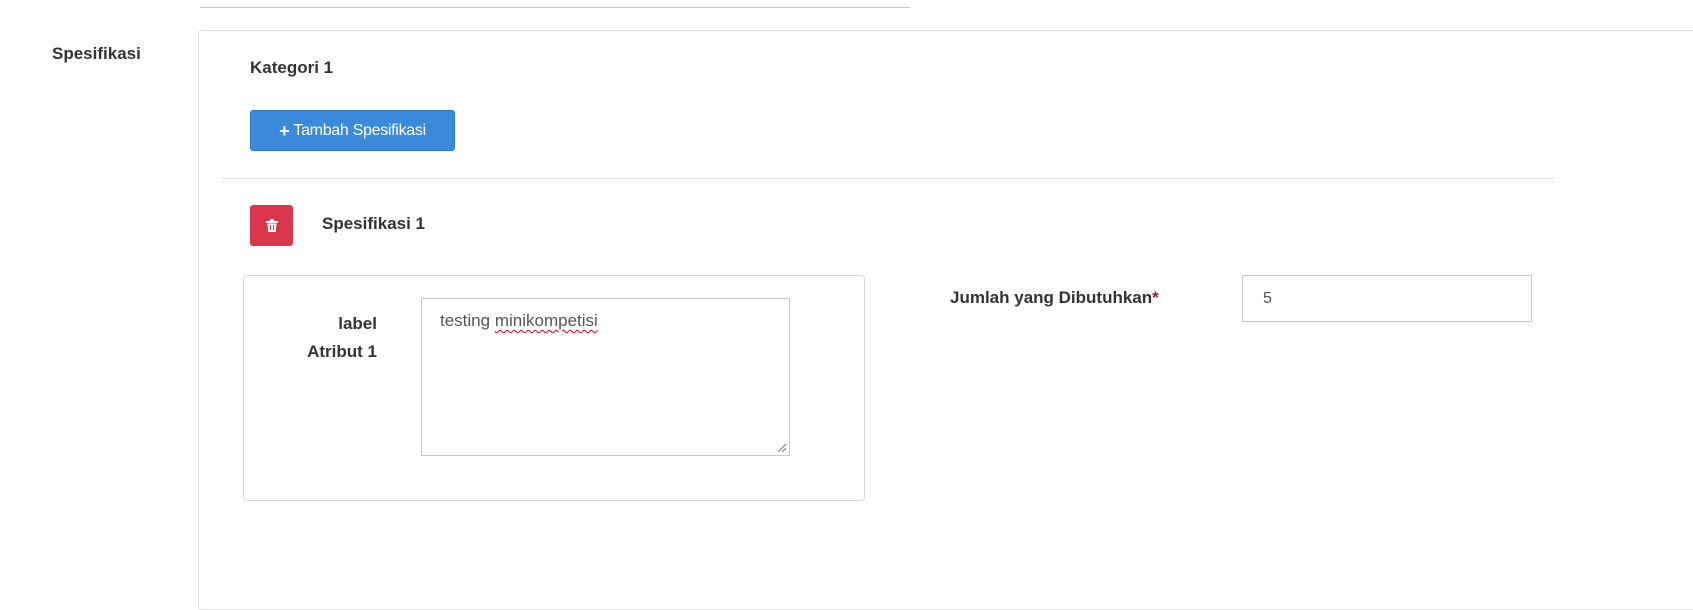 Image resolution: width=1693 pixels, height=610 pixels. What do you see at coordinates (359, 130) in the screenshot?
I see `add-spesifikasi-label: Tambah Spesifikasi` at bounding box center [359, 130].